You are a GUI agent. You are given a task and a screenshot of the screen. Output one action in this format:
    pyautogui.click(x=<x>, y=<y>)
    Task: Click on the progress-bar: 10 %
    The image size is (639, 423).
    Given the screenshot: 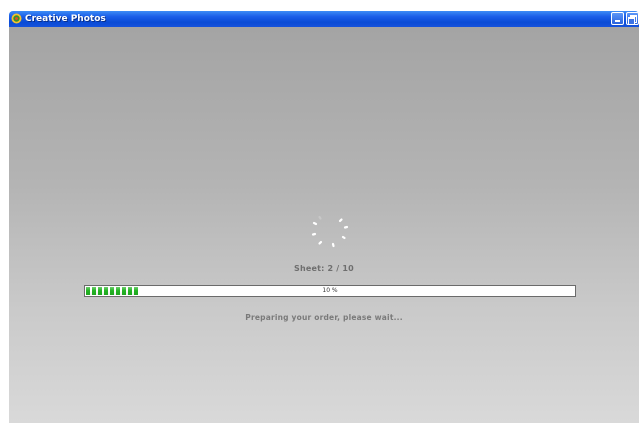 What is the action you would take?
    pyautogui.click(x=330, y=291)
    